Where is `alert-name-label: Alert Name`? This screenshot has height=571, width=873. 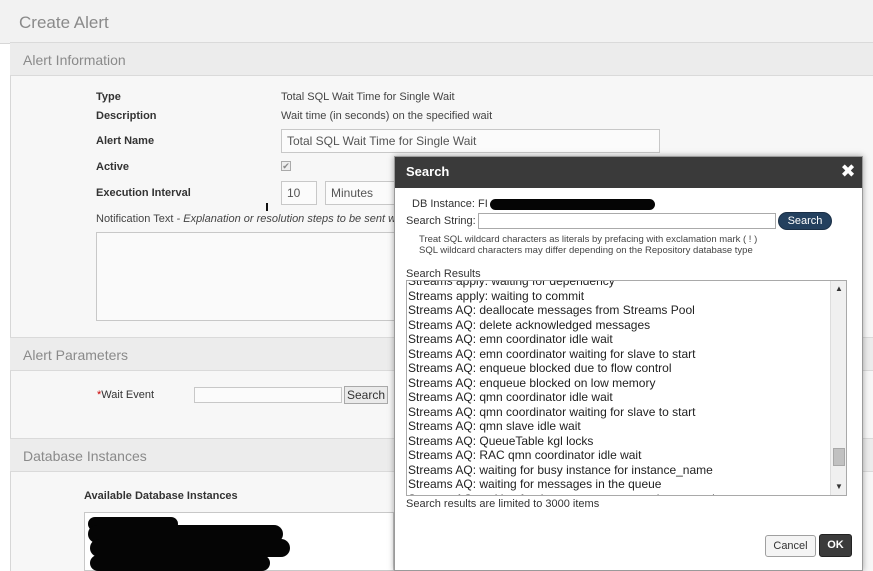 alert-name-label: Alert Name is located at coordinates (125, 141).